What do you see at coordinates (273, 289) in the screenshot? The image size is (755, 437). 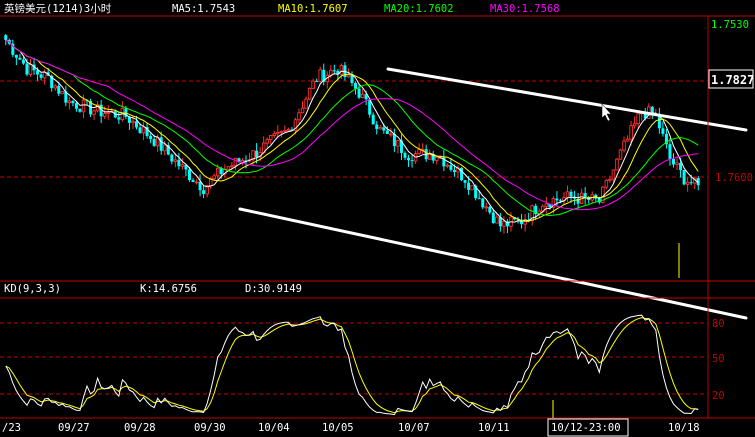 I see `kd-d-value: D:30.9149` at bounding box center [273, 289].